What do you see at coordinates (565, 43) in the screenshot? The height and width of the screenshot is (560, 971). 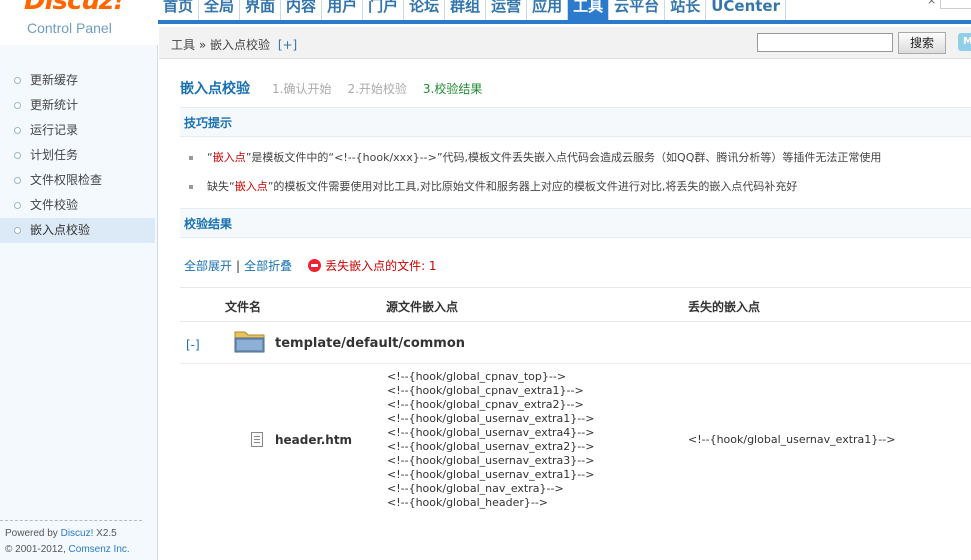 I see `breadcrumb-bar: 工具 » 嵌入点校验 [+] 搜索 M` at bounding box center [565, 43].